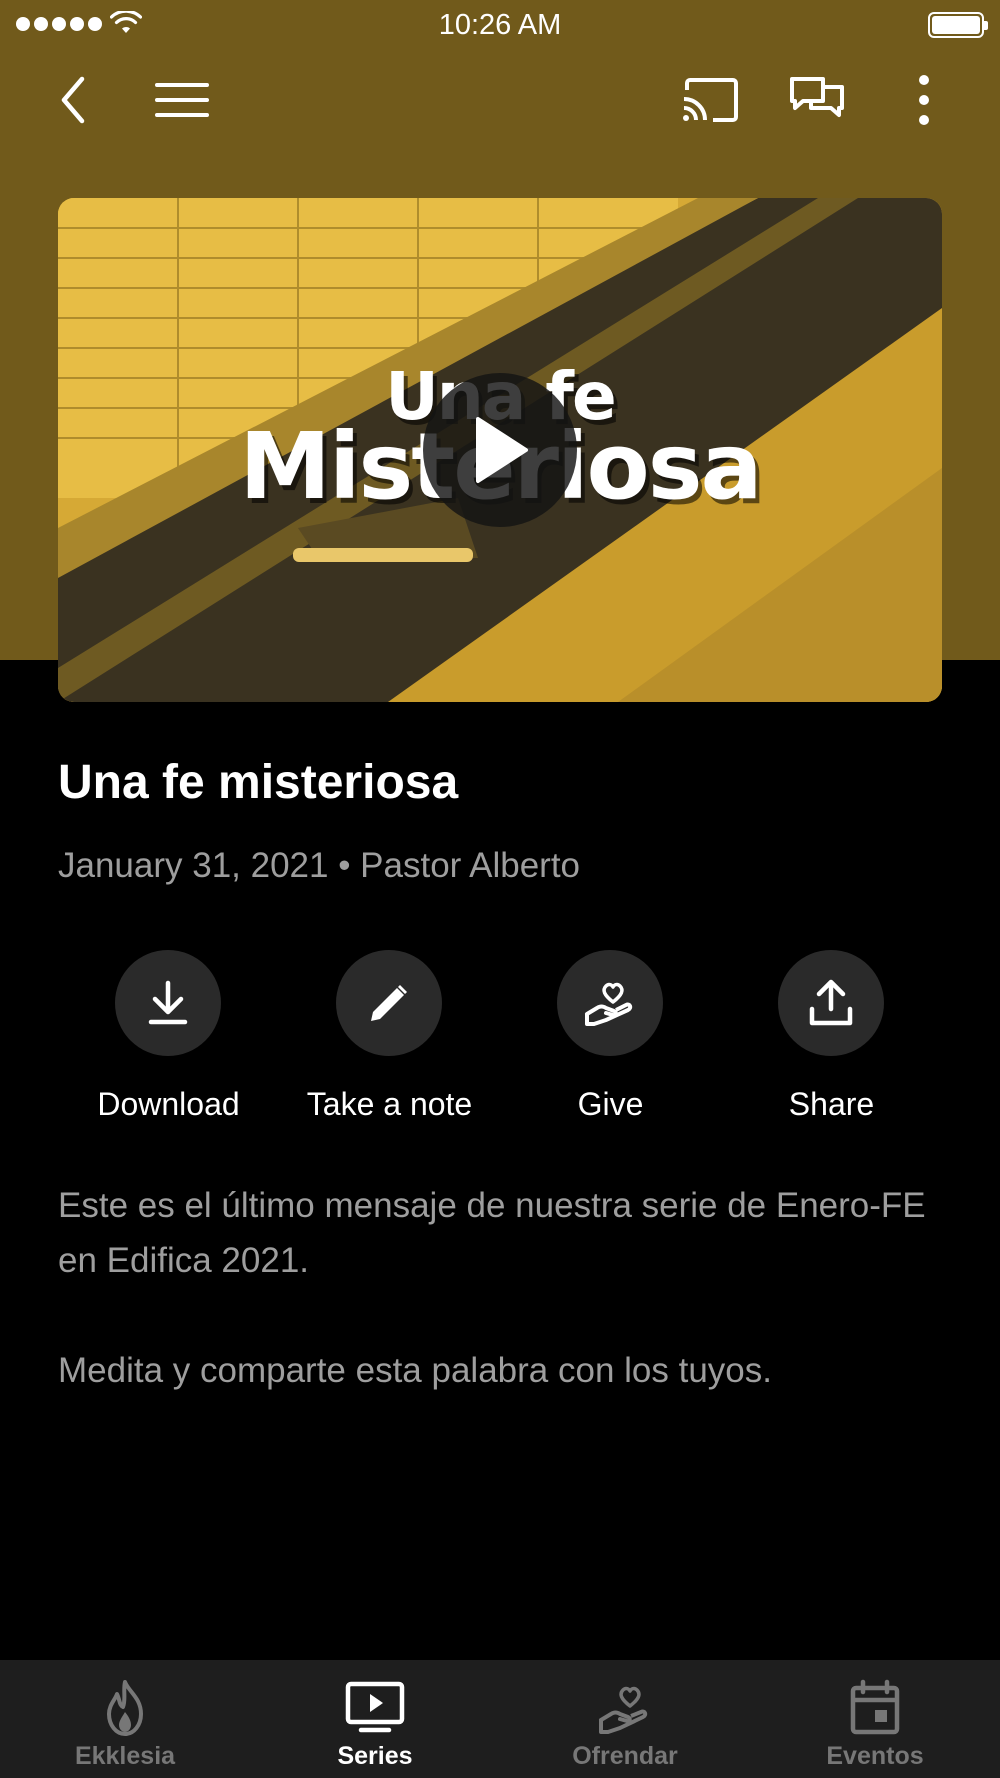  Describe the element at coordinates (625, 1756) in the screenshot. I see `tab-ofrendar-label: Ofrendar` at that location.